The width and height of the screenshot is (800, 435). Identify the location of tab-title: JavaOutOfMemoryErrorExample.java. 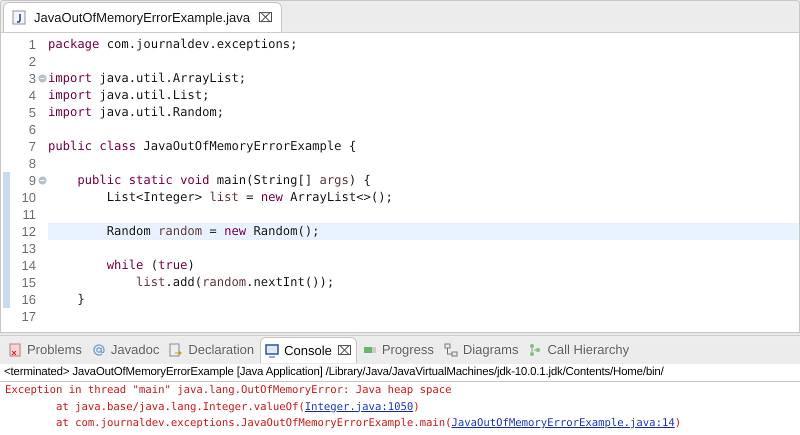
(142, 17).